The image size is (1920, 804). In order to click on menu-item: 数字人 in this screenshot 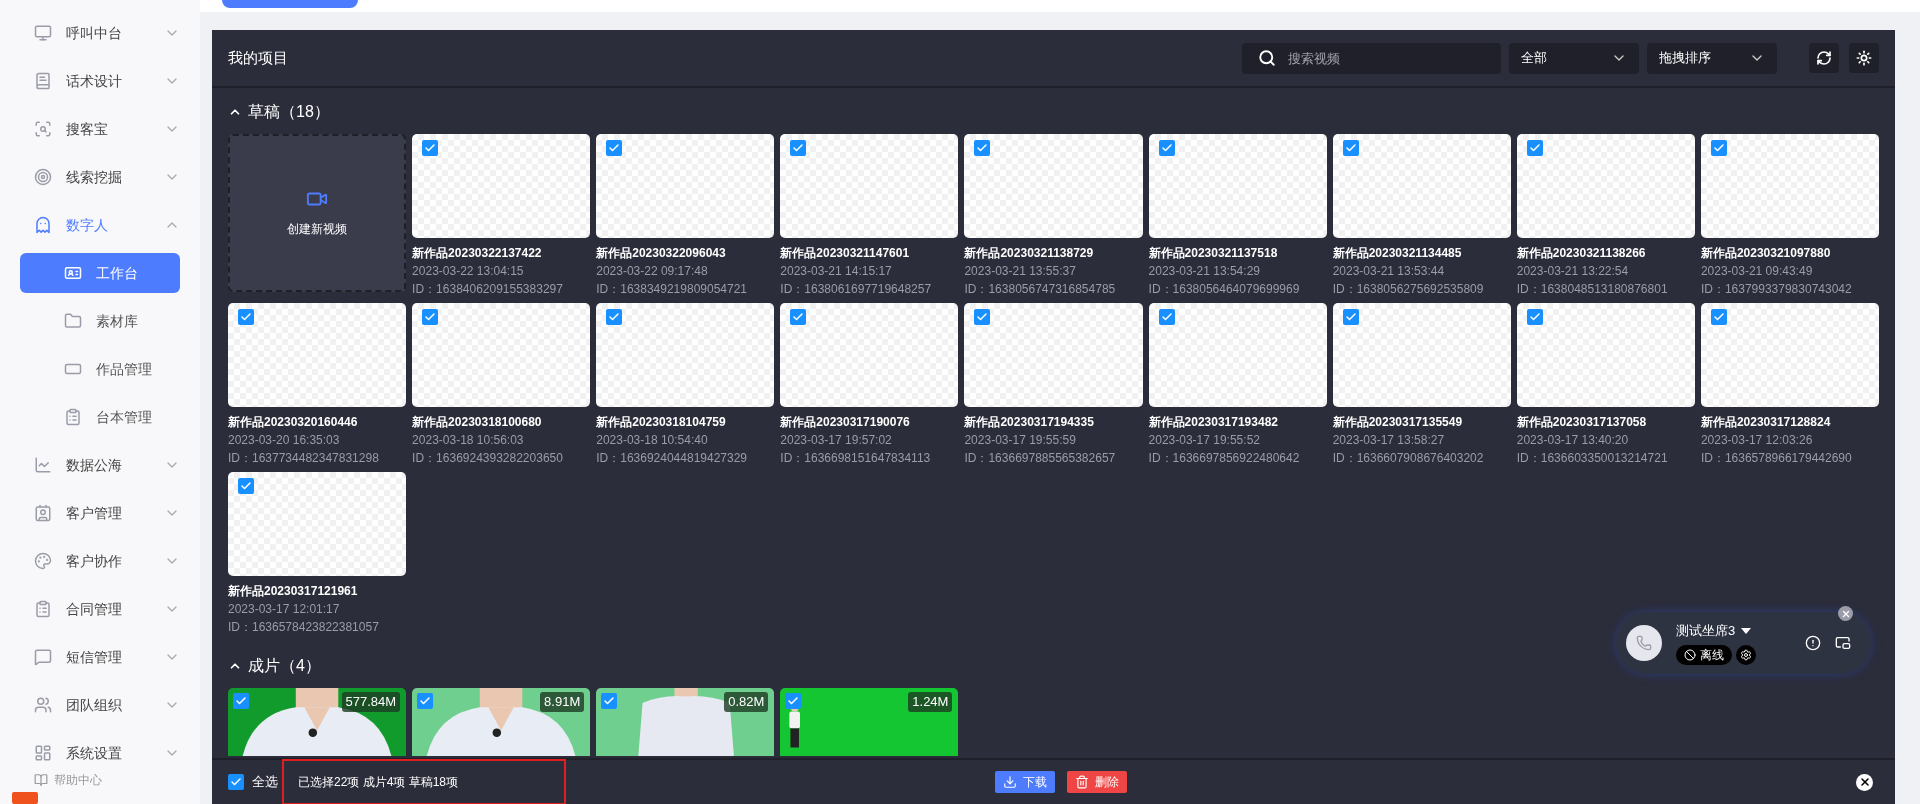, I will do `click(100, 225)`.